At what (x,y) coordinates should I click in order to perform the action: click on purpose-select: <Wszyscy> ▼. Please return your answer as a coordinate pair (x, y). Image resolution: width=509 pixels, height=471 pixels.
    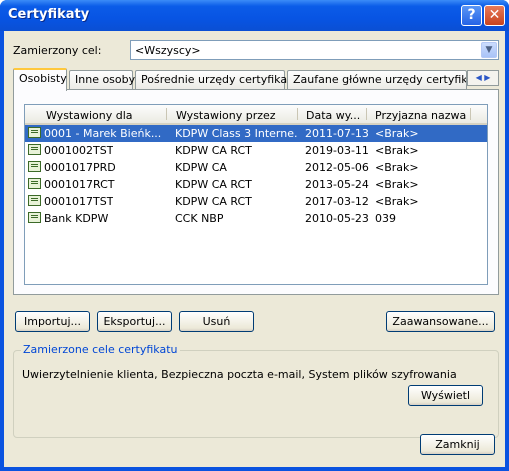
    Looking at the image, I should click on (314, 50).